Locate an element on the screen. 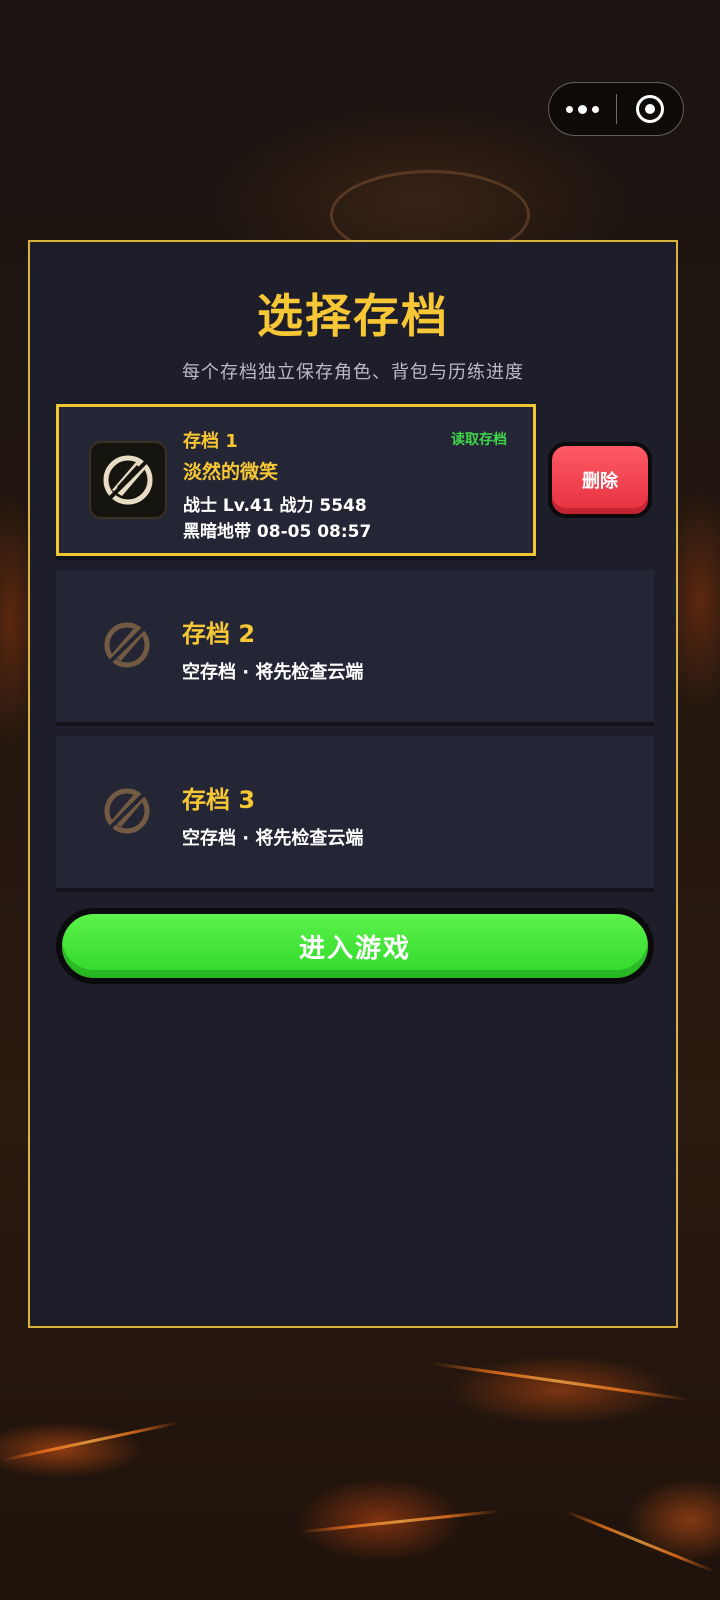  character-location-time: 黑暗地带 08-05 08:57 is located at coordinates (277, 532).